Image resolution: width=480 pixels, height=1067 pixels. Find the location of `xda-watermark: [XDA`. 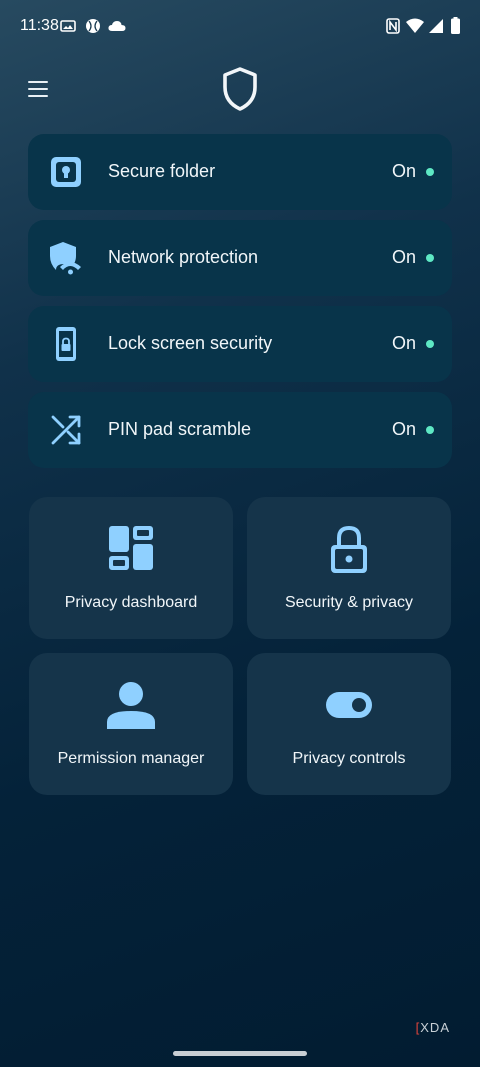

xda-watermark: [XDA is located at coordinates (433, 1027).